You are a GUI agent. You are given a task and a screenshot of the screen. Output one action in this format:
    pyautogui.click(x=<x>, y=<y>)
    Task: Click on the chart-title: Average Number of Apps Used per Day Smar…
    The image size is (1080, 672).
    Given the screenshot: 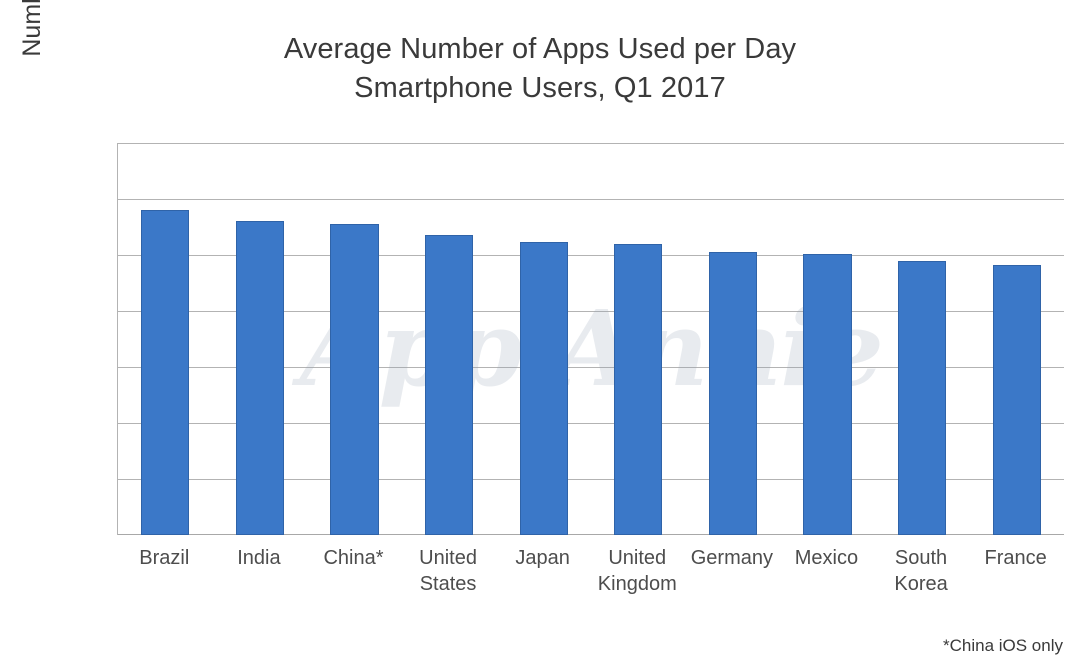 What is the action you would take?
    pyautogui.click(x=540, y=69)
    